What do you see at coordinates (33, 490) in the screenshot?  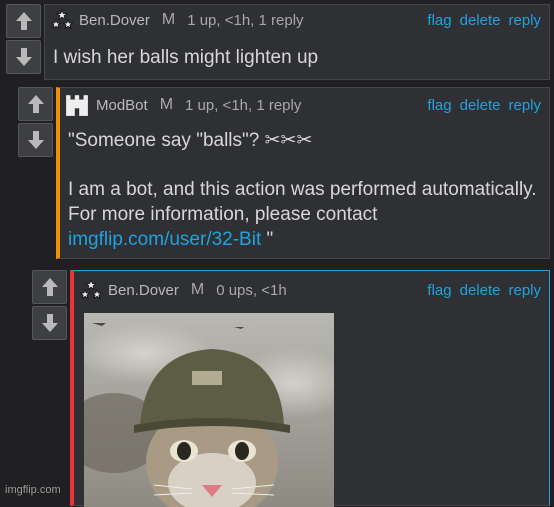 I see `imgflip-watermark: imgflip.com` at bounding box center [33, 490].